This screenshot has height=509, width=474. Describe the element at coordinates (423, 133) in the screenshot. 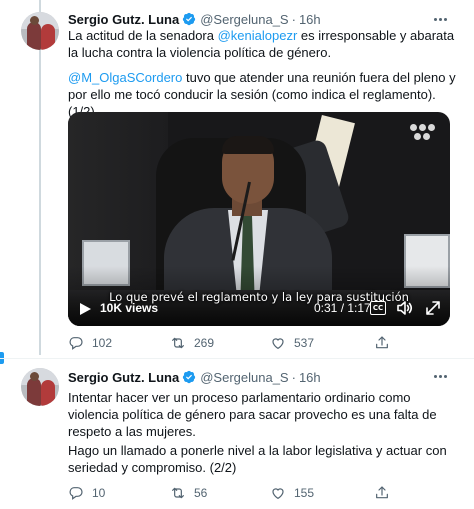

I see `channel-logo-icon` at that location.